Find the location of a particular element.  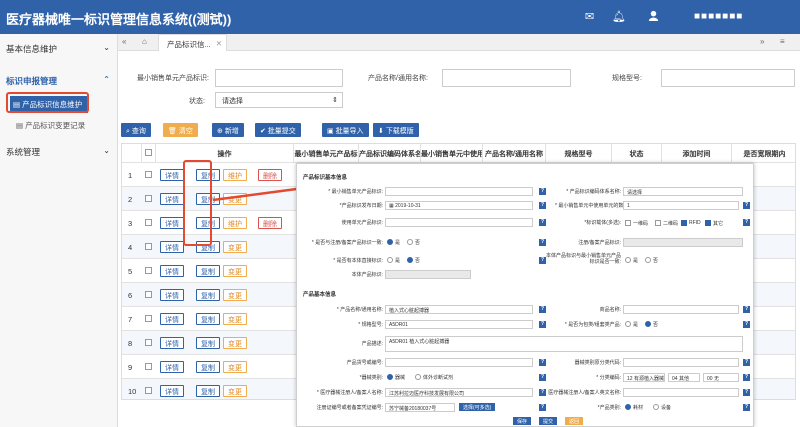

product-name-input is located at coordinates (506, 78).